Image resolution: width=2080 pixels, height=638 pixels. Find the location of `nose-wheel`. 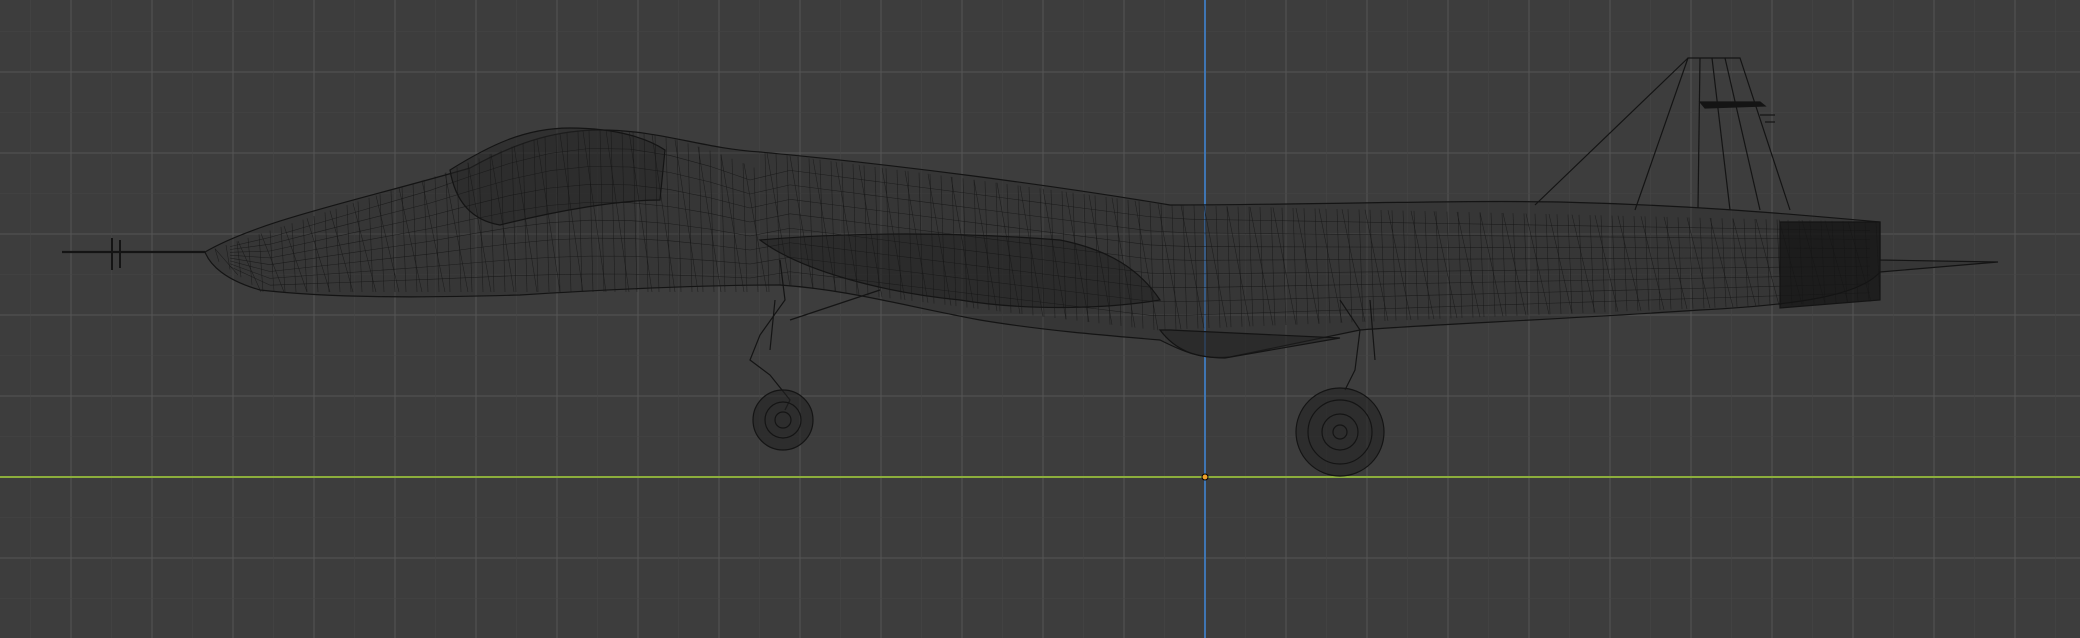

nose-wheel is located at coordinates (783, 420).